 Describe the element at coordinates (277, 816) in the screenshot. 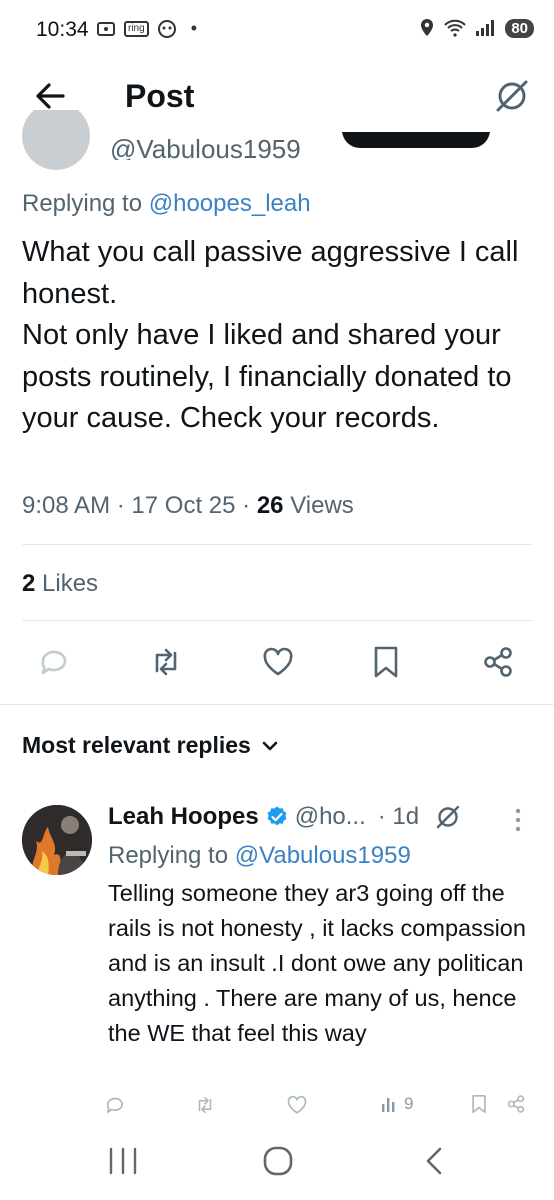

I see `verified-icon` at that location.